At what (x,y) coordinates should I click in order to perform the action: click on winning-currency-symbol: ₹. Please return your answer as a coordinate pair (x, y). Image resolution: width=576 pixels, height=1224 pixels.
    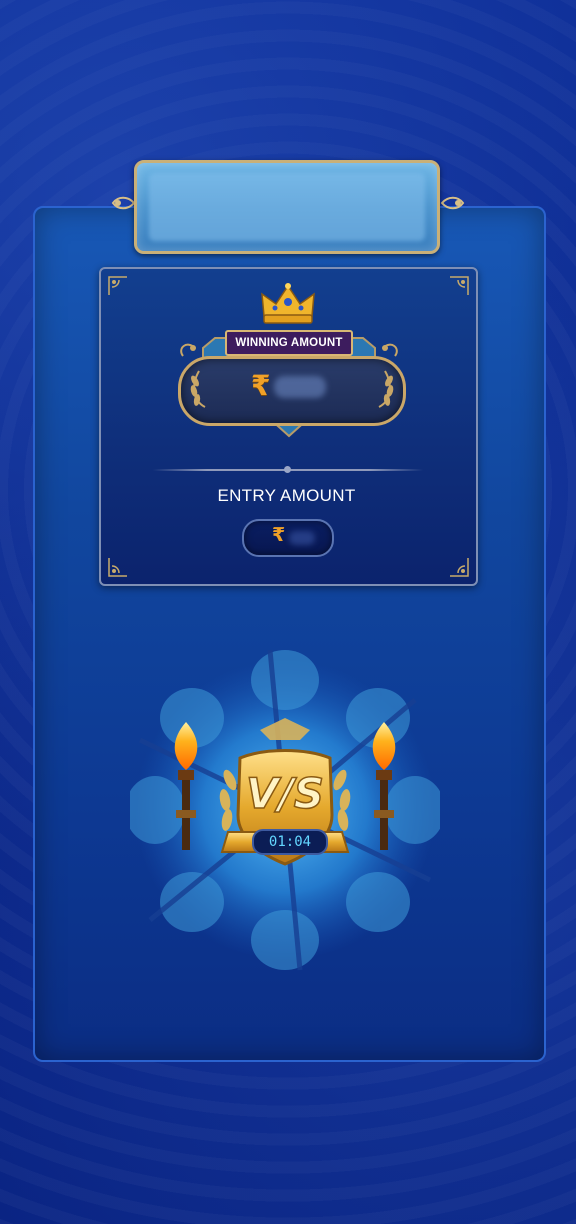
    Looking at the image, I should click on (261, 385).